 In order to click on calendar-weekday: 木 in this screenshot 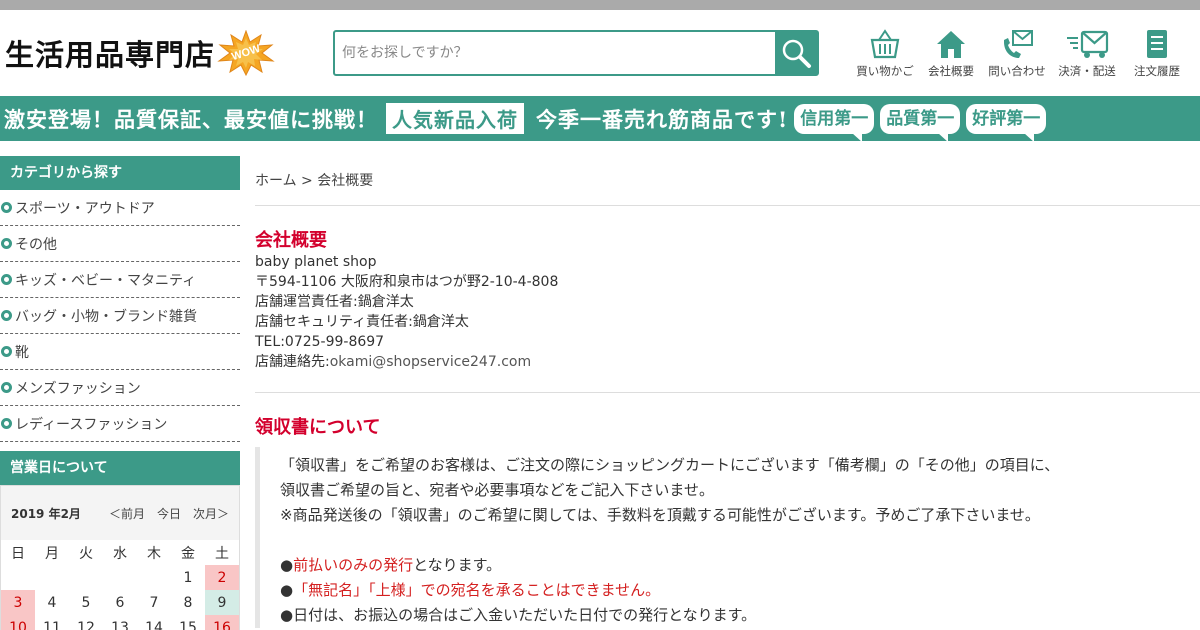, I will do `click(154, 553)`.